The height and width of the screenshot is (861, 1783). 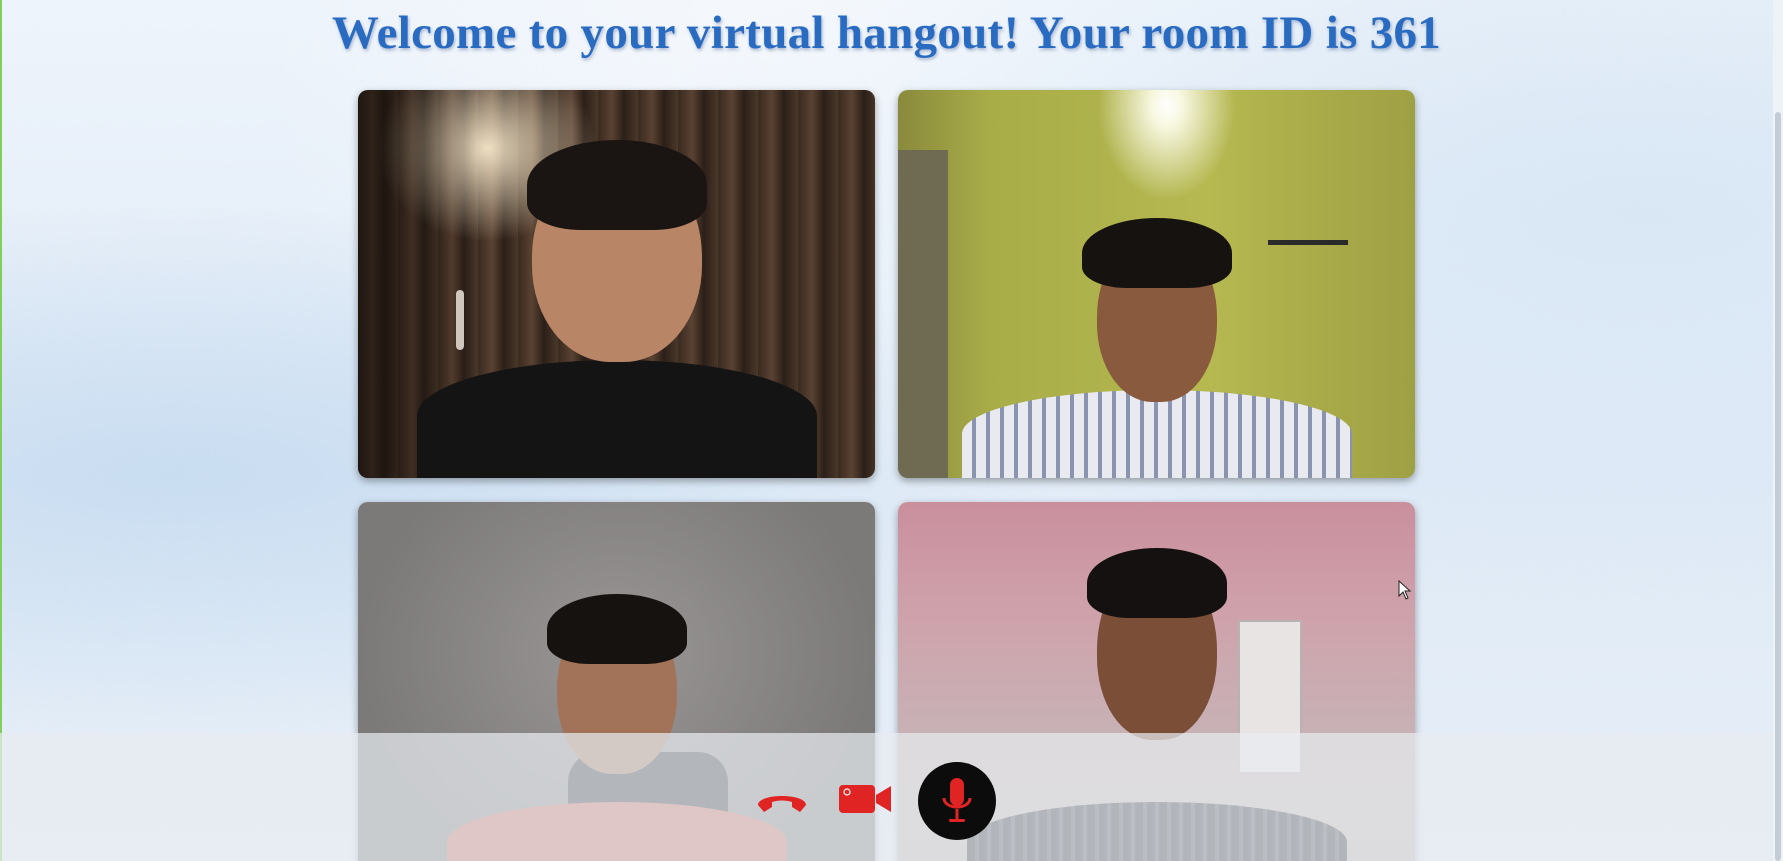 What do you see at coordinates (1405, 590) in the screenshot?
I see `mouse-cursor-icon` at bounding box center [1405, 590].